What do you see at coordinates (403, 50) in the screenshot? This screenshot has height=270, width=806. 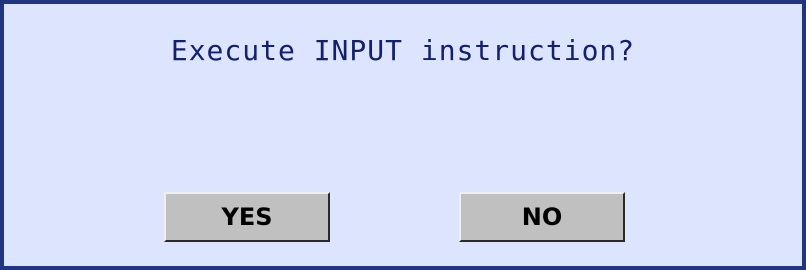 I see `dialog-message: Execute INPUT instruction?` at bounding box center [403, 50].